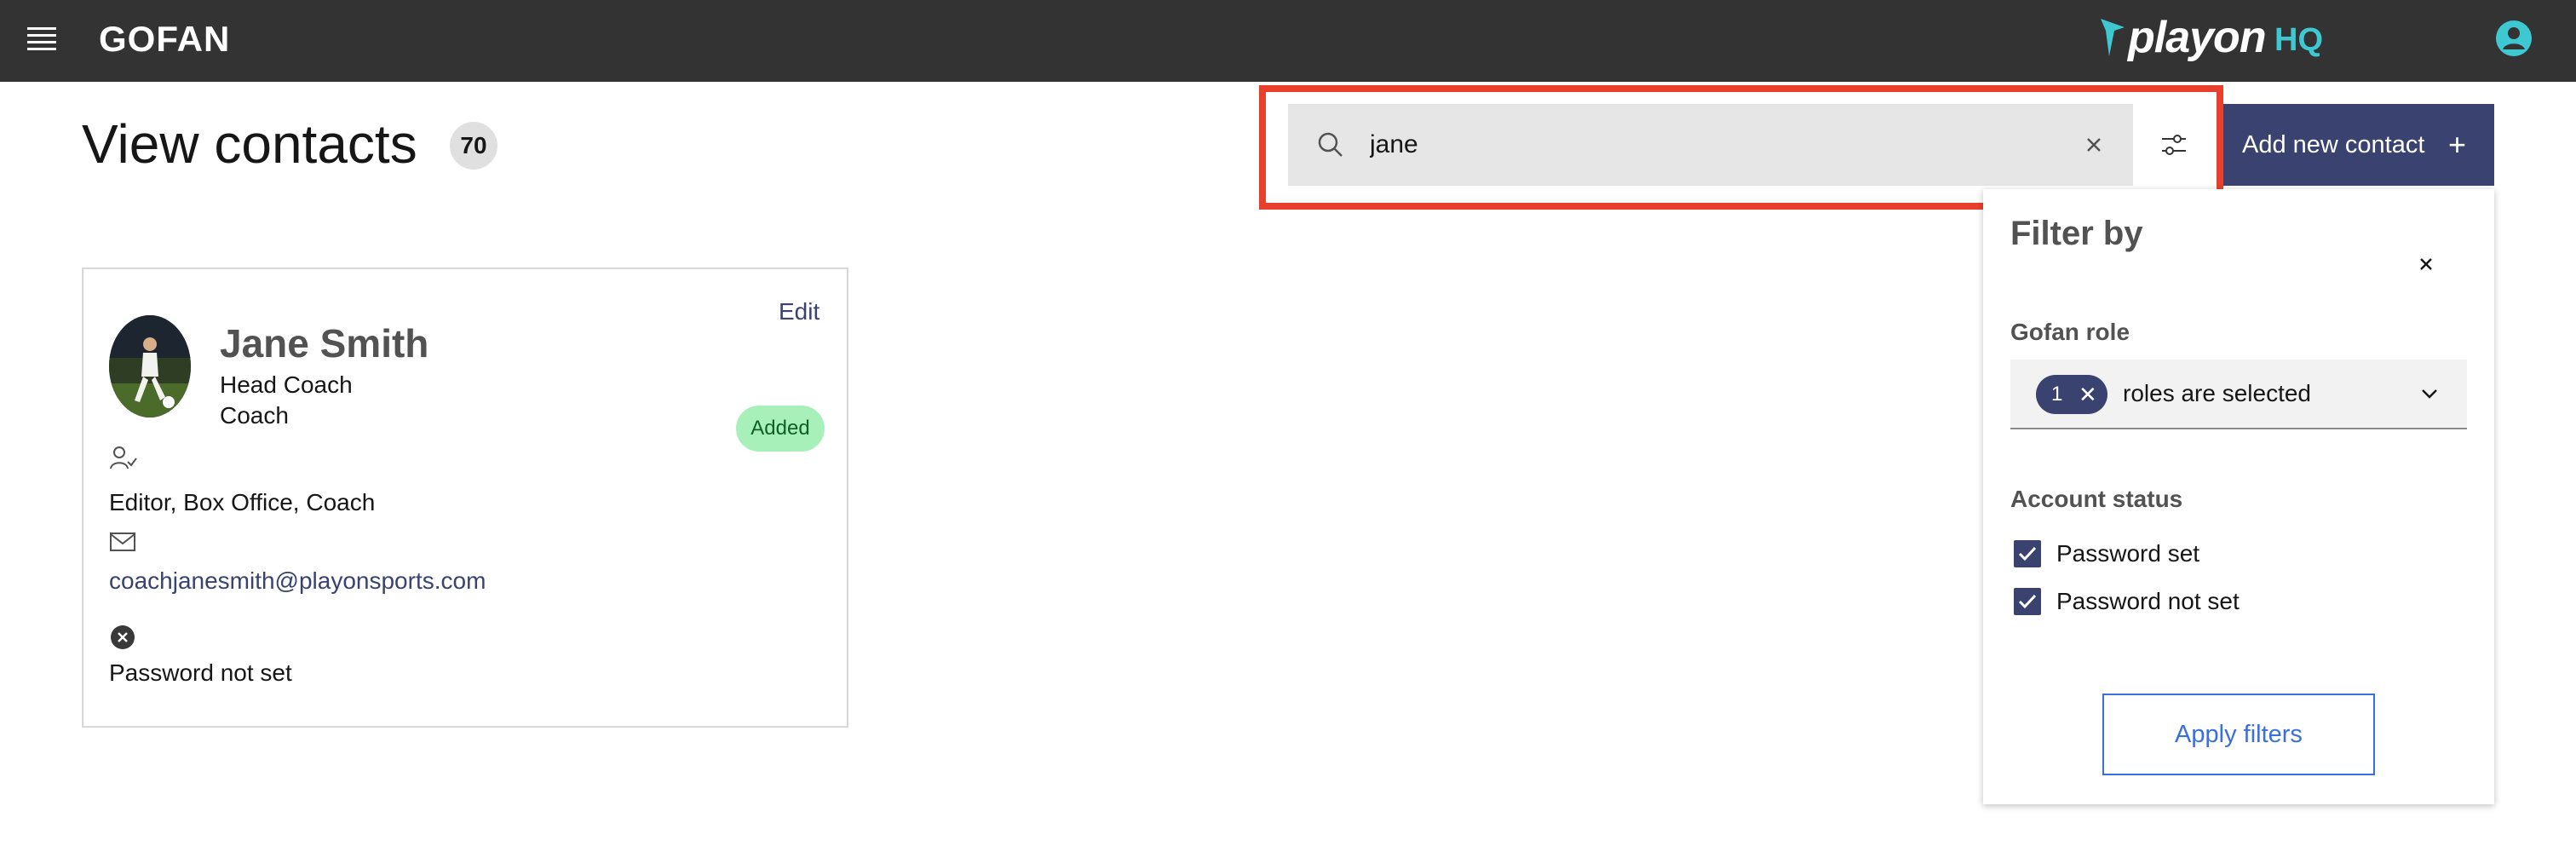  What do you see at coordinates (781, 429) in the screenshot?
I see `status-badge: Added` at bounding box center [781, 429].